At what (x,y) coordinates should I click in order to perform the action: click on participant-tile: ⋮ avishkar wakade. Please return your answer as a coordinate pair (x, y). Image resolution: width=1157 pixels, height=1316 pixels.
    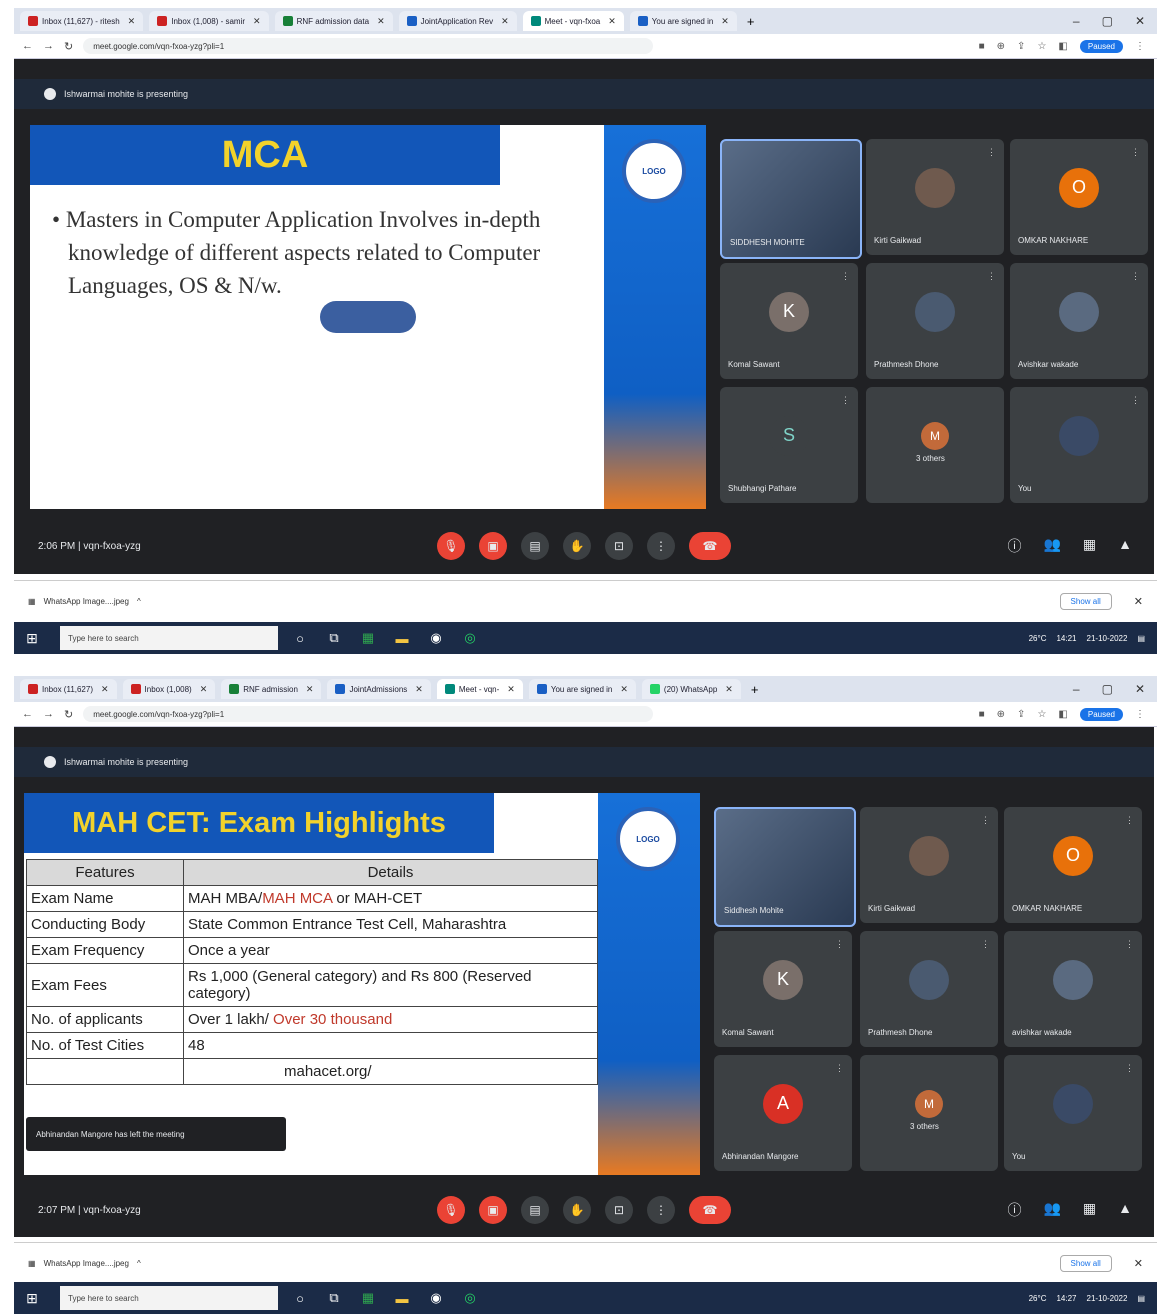
    Looking at the image, I should click on (1073, 989).